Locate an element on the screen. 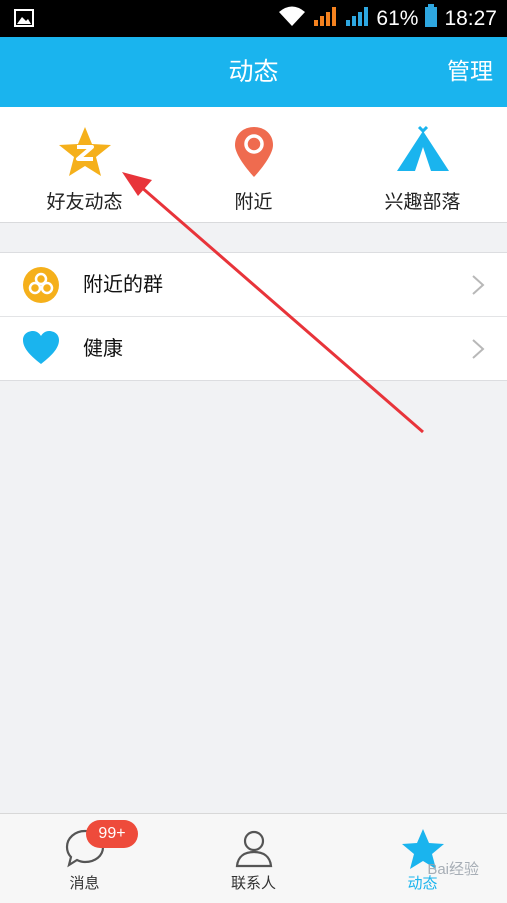  signal-orange-icon is located at coordinates (325, 18).